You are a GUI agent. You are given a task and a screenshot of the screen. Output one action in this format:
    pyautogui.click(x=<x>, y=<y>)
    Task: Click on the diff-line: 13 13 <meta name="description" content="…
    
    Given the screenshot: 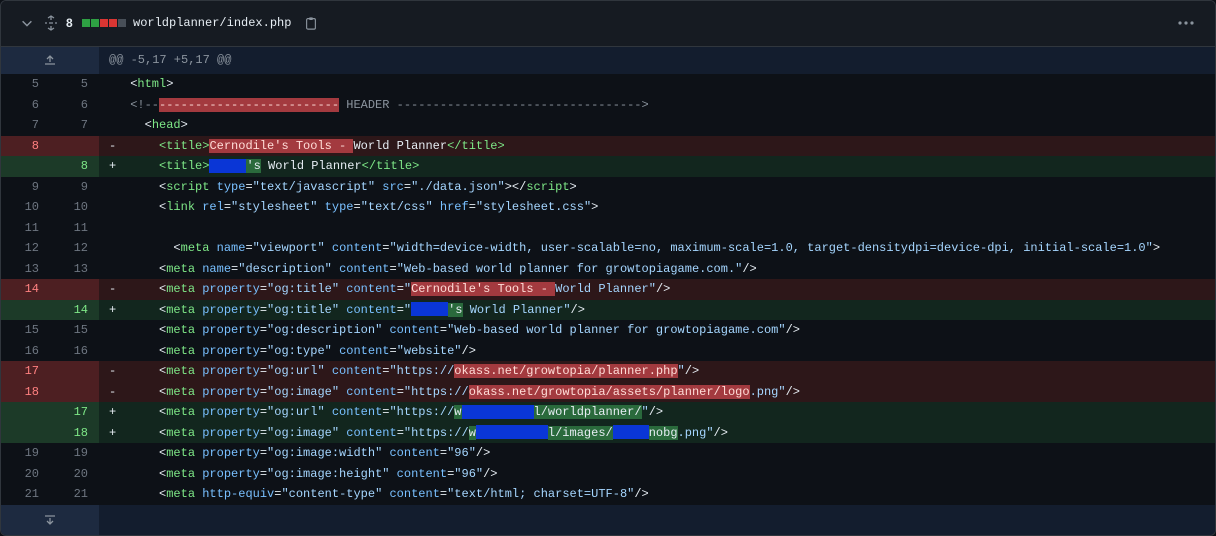 What is the action you would take?
    pyautogui.click(x=608, y=269)
    